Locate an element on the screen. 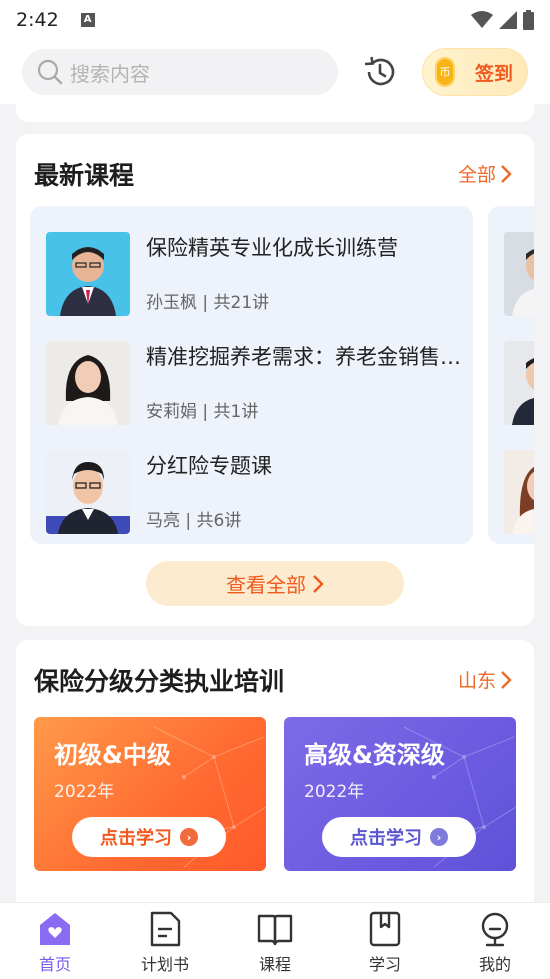 This screenshot has height=979, width=550. course-title: 保险精英专业化成长训练营 is located at coordinates (272, 248).